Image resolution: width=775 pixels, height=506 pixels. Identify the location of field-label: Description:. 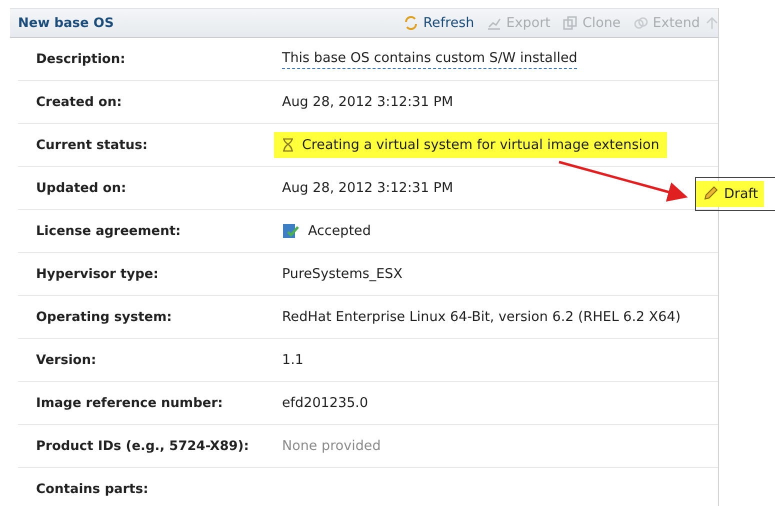
(81, 59).